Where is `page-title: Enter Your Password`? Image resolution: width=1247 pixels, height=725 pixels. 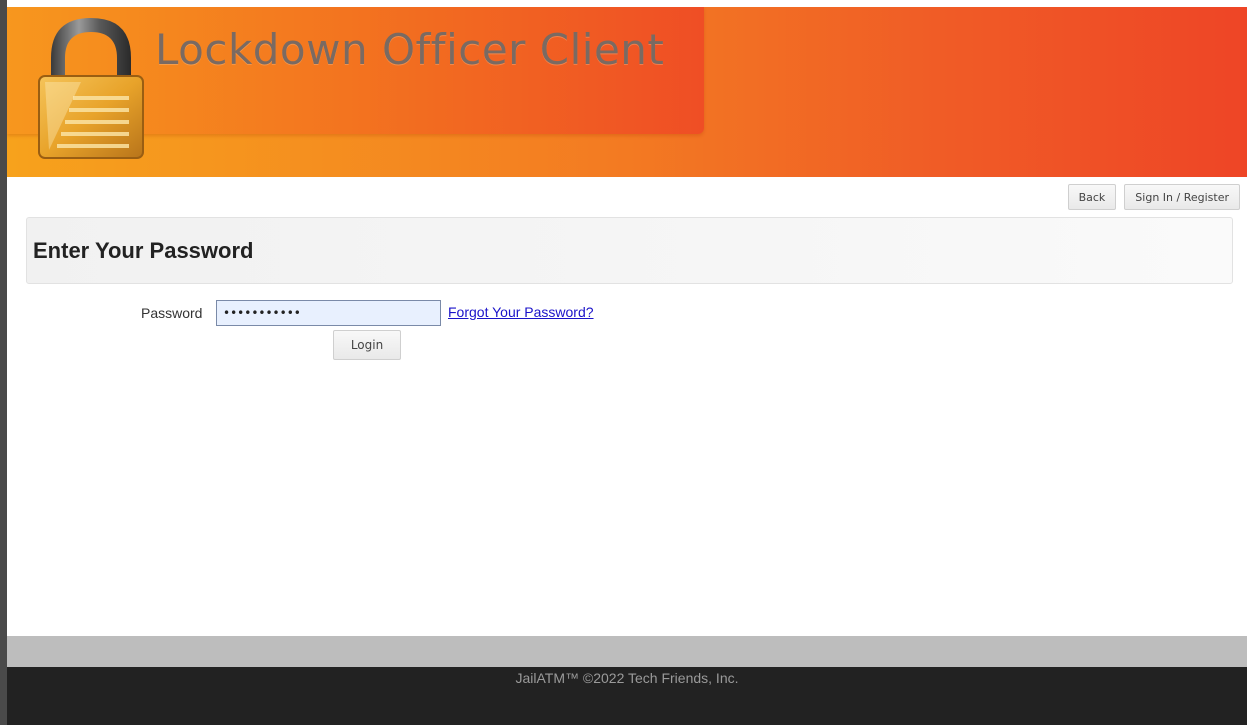
page-title: Enter Your Password is located at coordinates (143, 250).